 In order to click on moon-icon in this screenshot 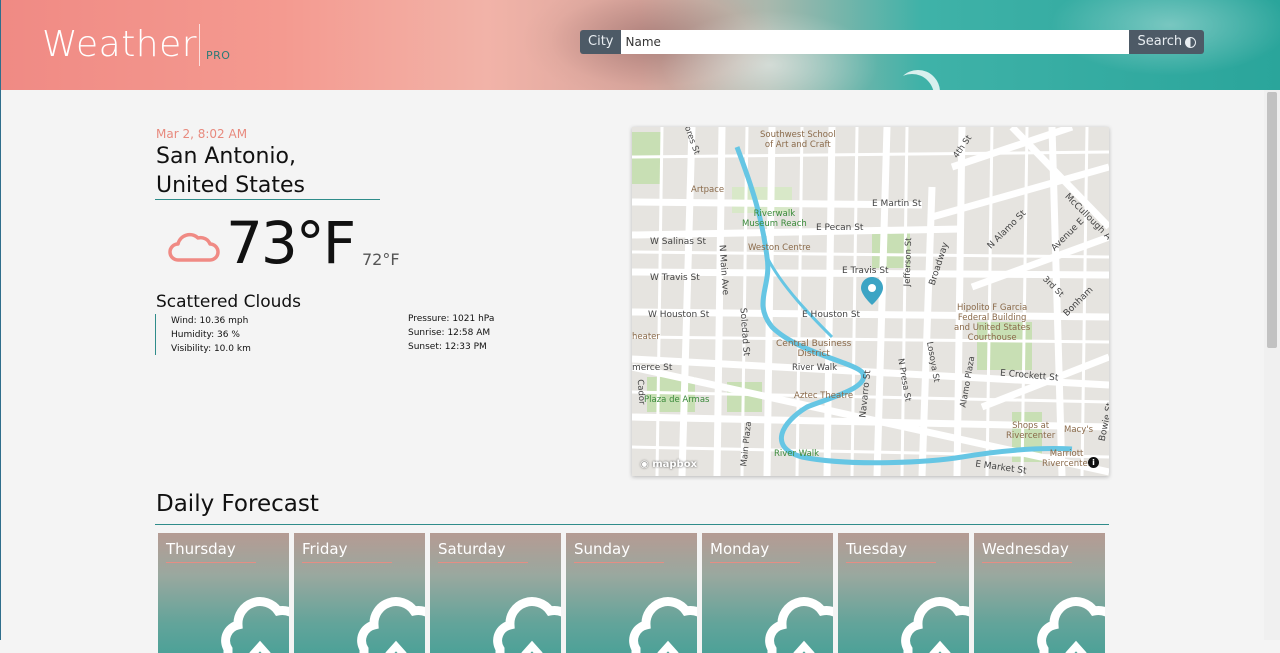, I will do `click(918, 80)`.